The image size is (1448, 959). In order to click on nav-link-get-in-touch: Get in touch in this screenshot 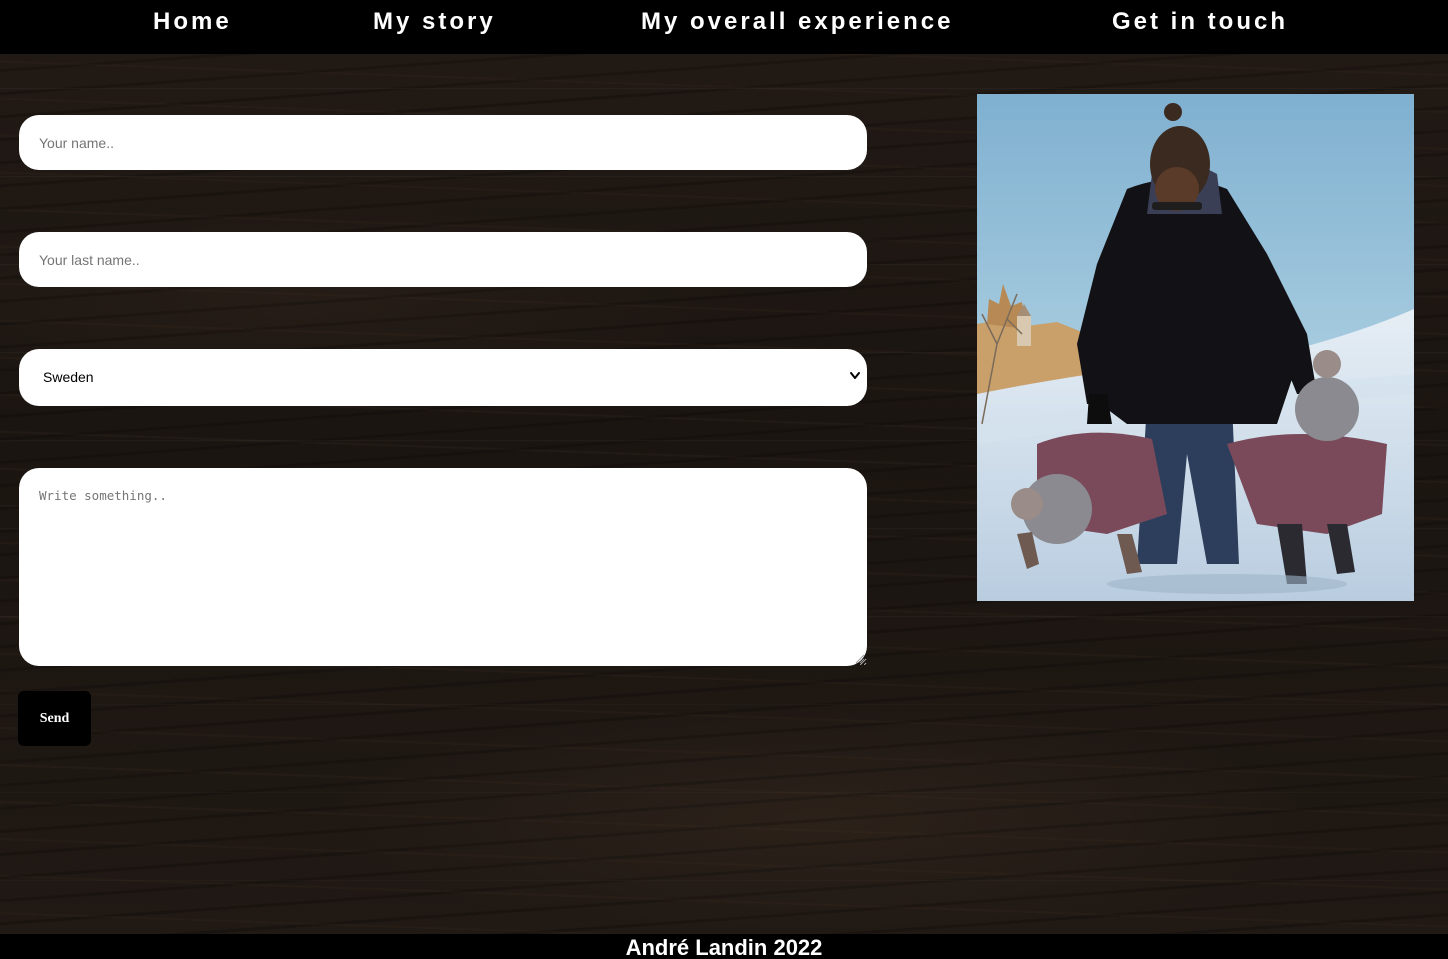, I will do `click(1200, 22)`.